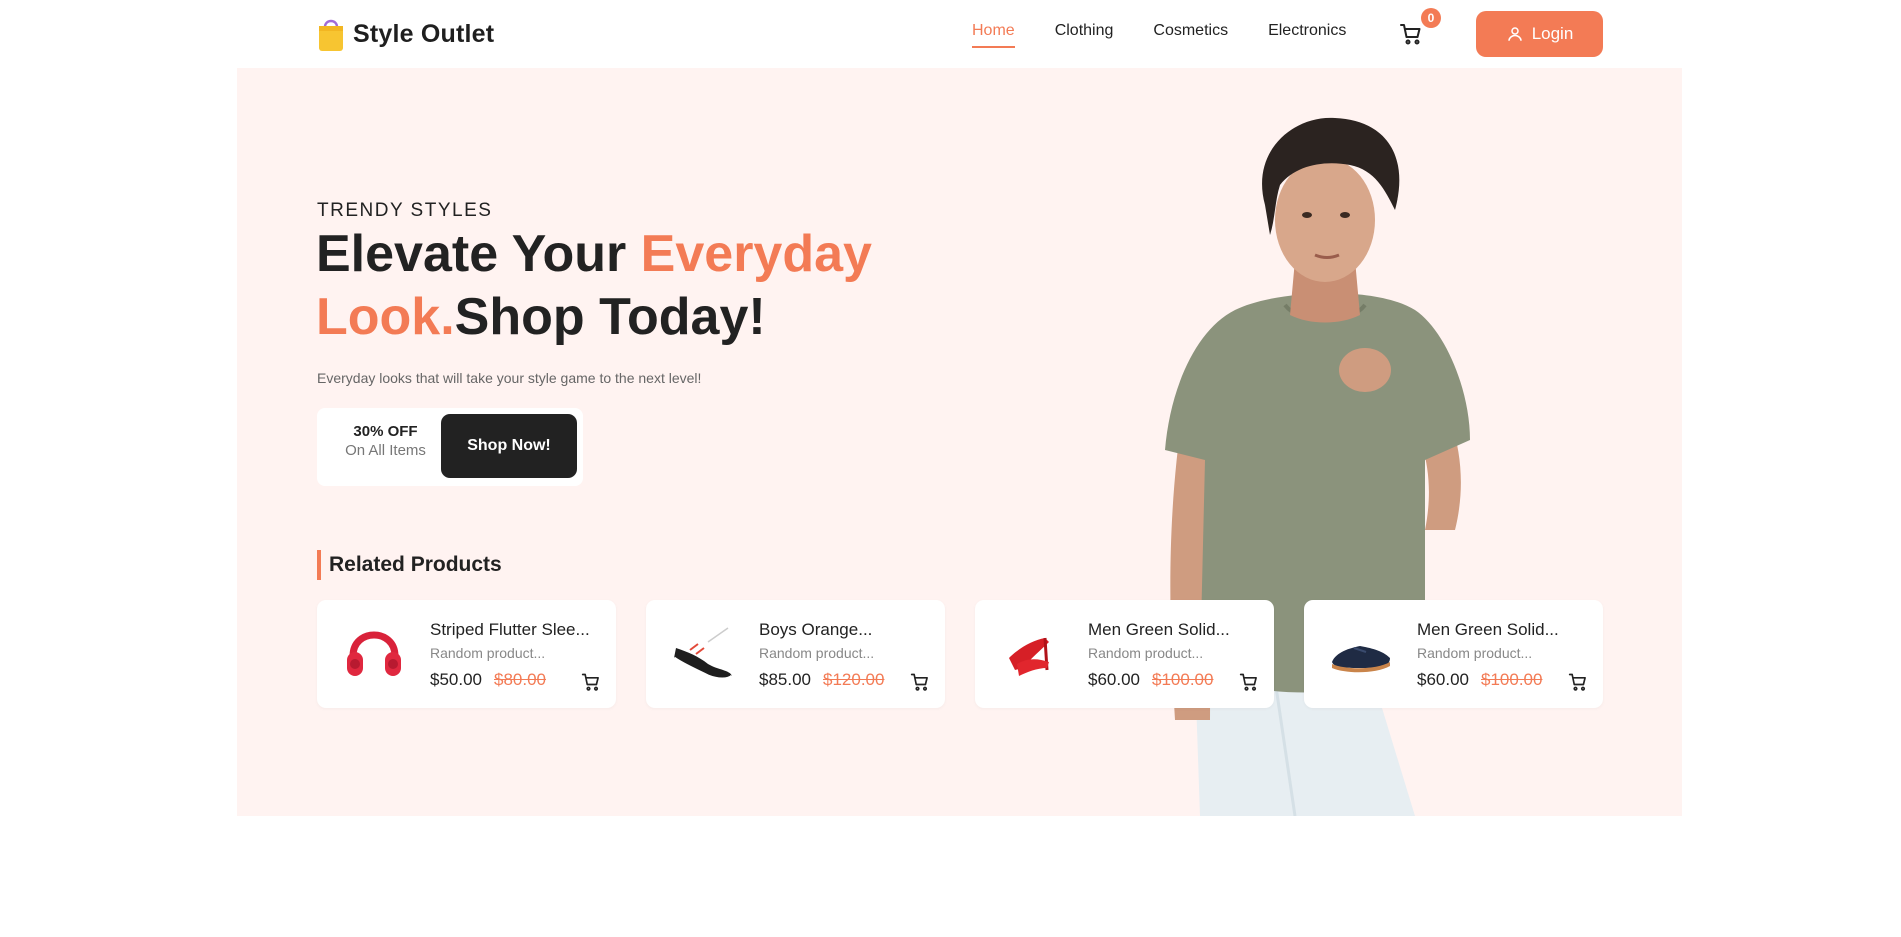 This screenshot has width=1901, height=937. Describe the element at coordinates (703, 654) in the screenshot. I see `sneaker-product-image` at that location.